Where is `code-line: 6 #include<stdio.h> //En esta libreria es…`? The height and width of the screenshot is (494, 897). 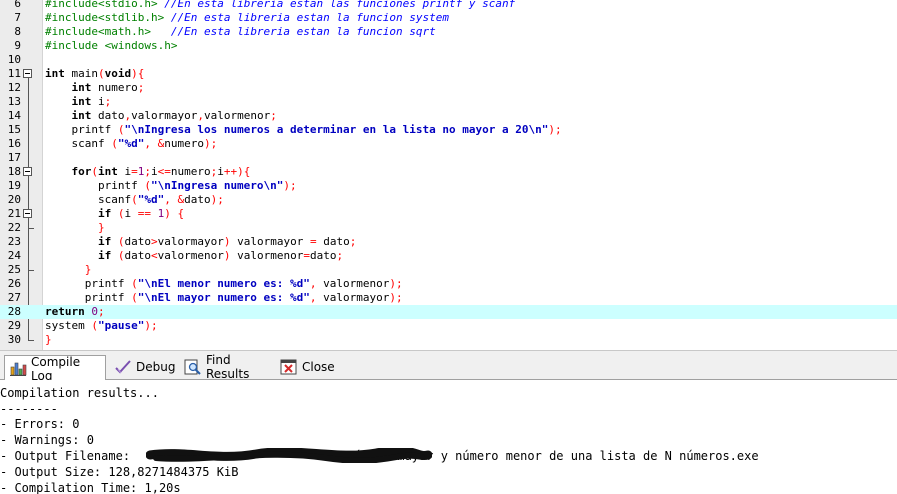 code-line: 6 #include<stdio.h> //En esta libreria es… is located at coordinates (448, 5).